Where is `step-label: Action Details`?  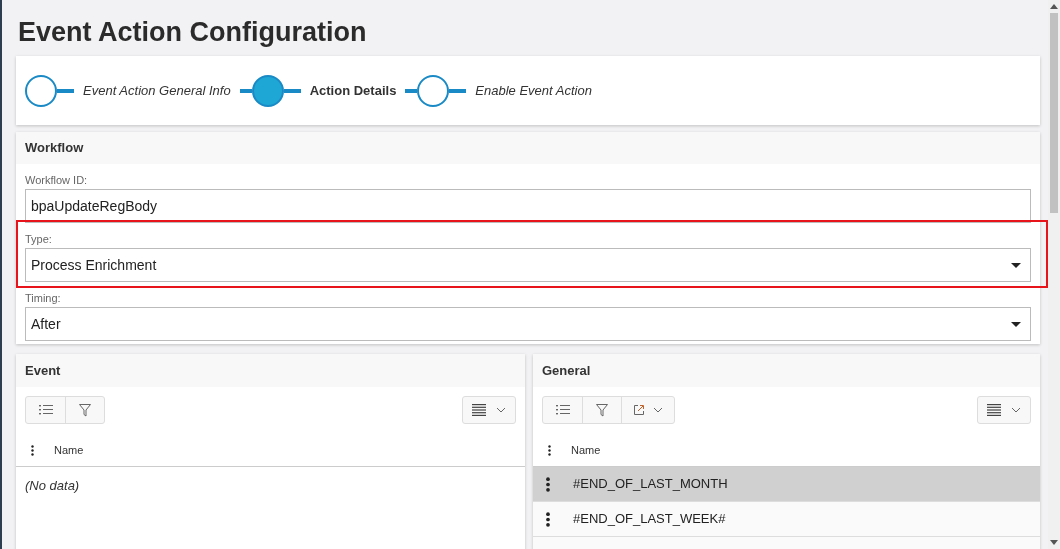
step-label: Action Details is located at coordinates (353, 90).